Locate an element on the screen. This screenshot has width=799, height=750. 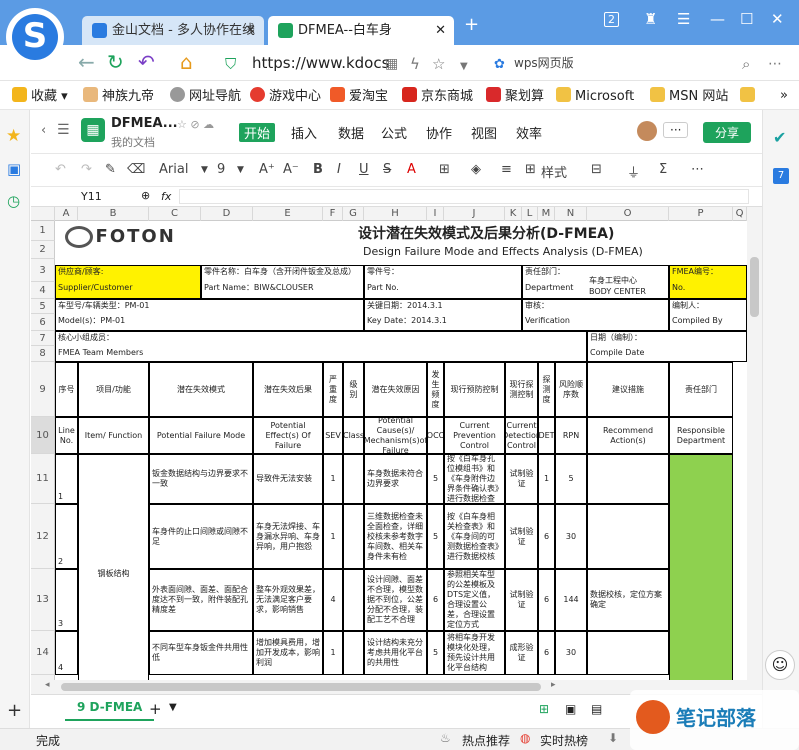
cell-sev: 1 is located at coordinates (333, 653).